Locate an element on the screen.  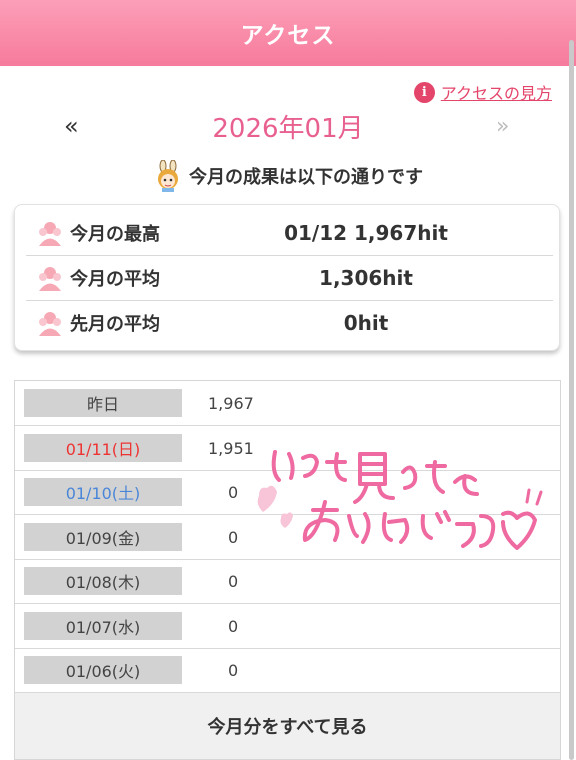
info-icon: i is located at coordinates (424, 92).